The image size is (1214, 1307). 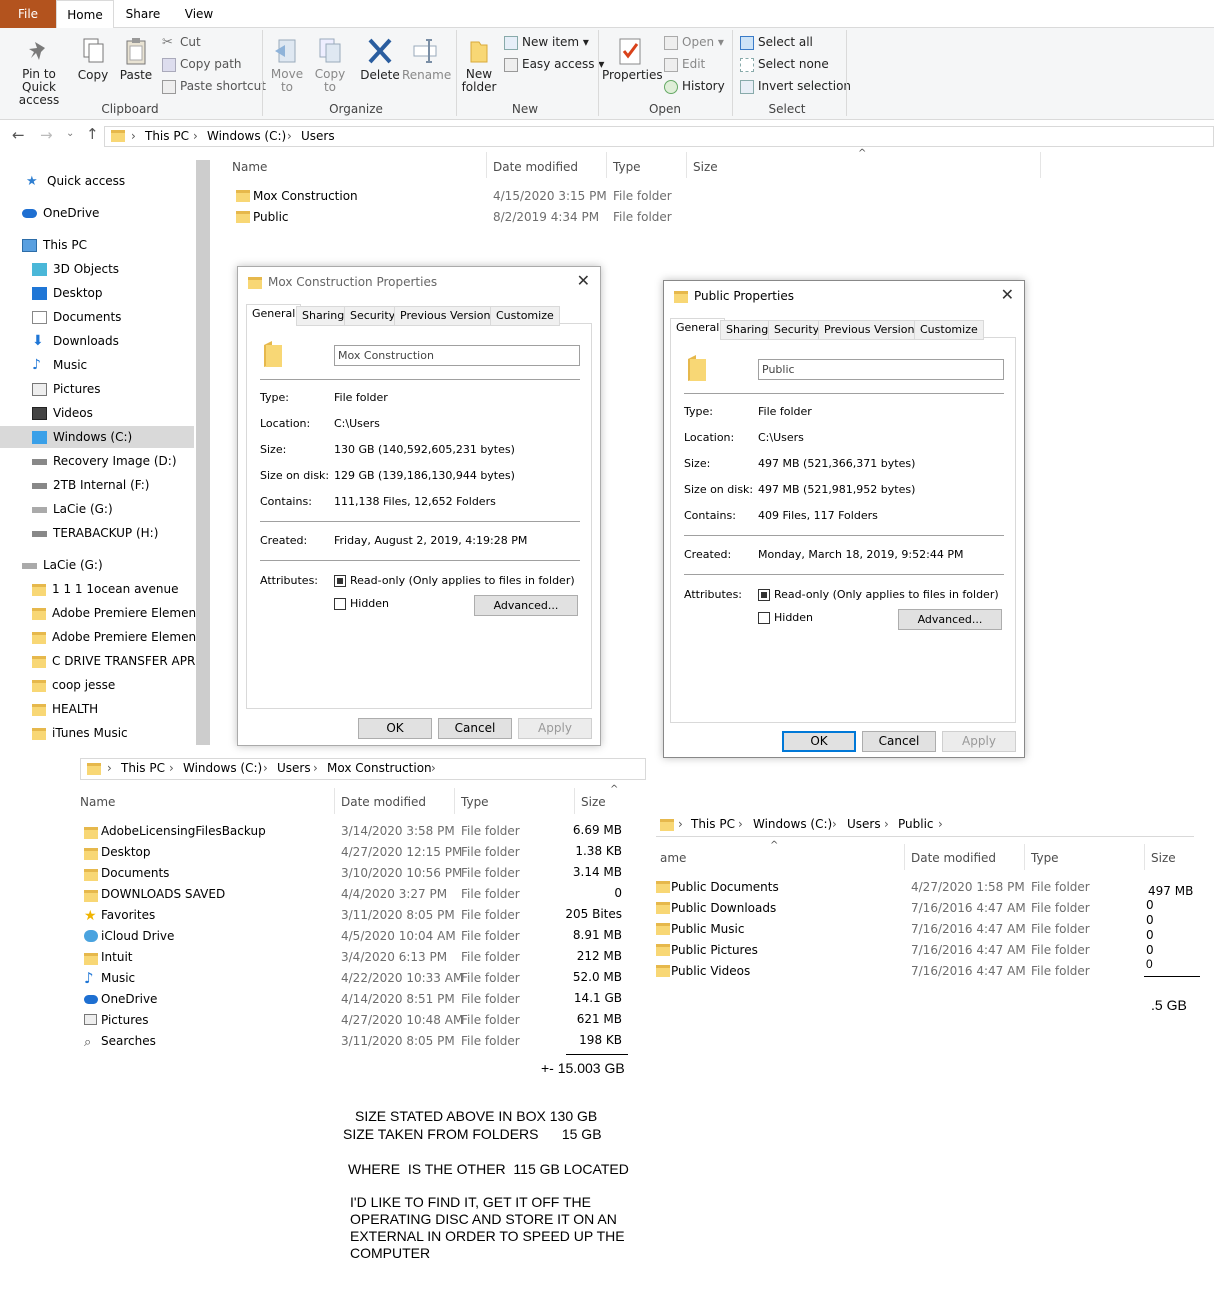 What do you see at coordinates (673, 858) in the screenshot?
I see `column-header-name: ame` at bounding box center [673, 858].